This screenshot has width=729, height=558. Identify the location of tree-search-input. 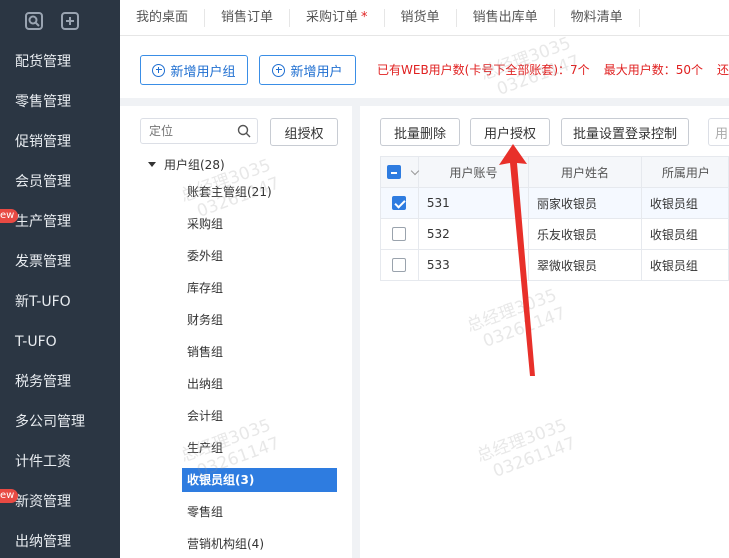
(186, 131).